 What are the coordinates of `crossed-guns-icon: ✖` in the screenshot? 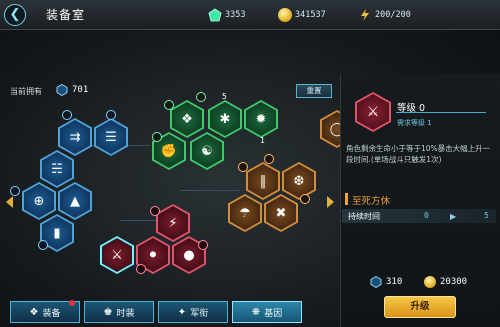 It's located at (281, 213).